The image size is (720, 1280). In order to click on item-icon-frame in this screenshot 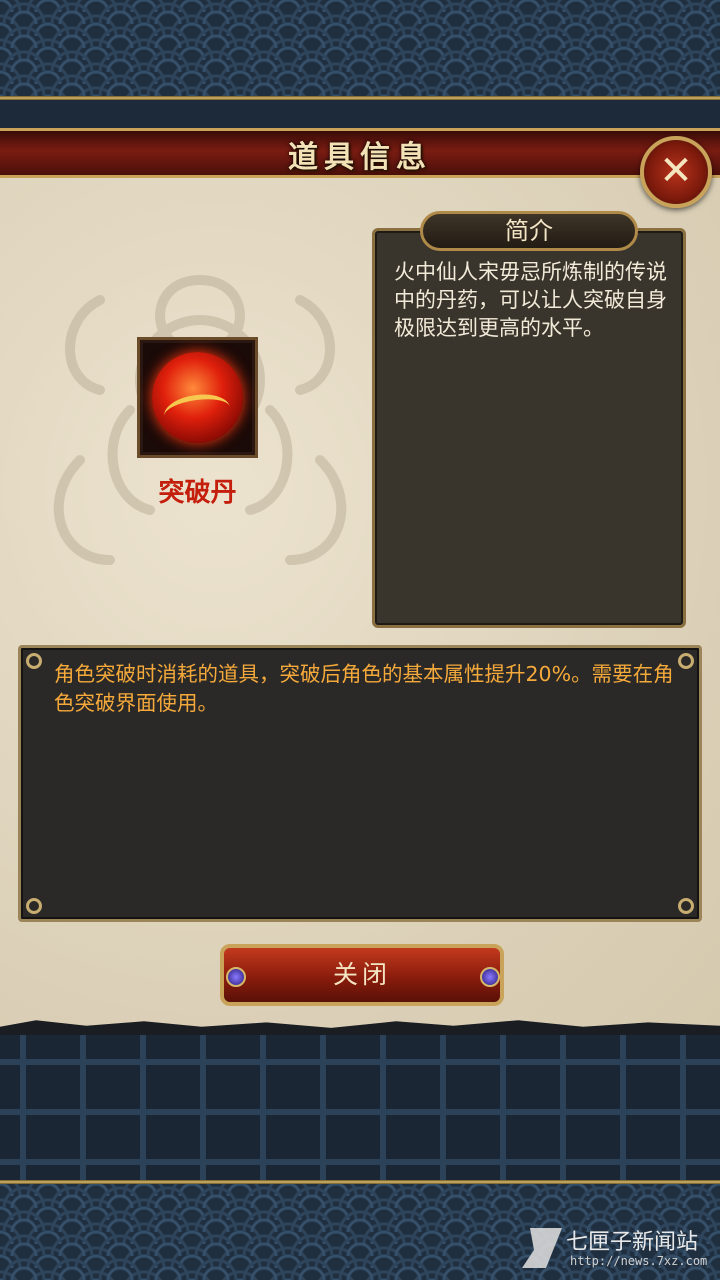, I will do `click(197, 397)`.